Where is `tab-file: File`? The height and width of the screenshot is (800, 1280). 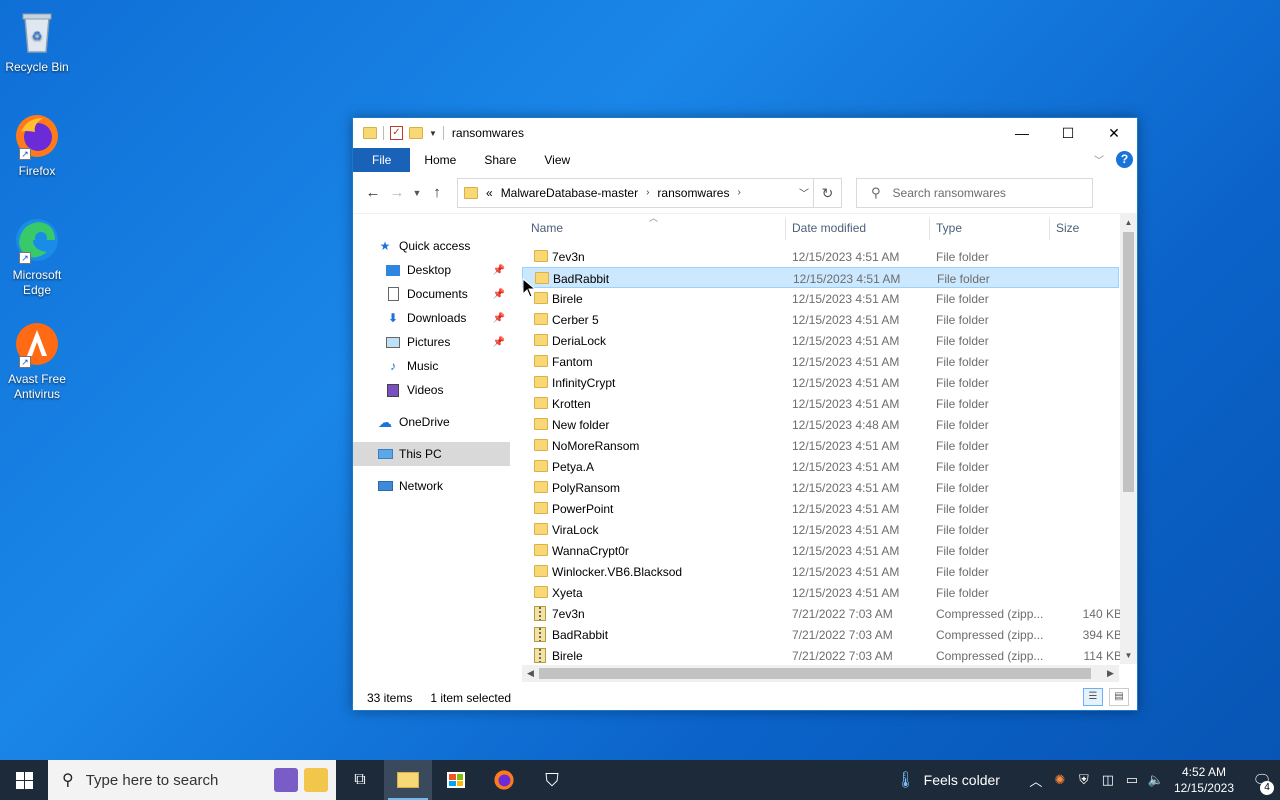
tab-file: File is located at coordinates (382, 160).